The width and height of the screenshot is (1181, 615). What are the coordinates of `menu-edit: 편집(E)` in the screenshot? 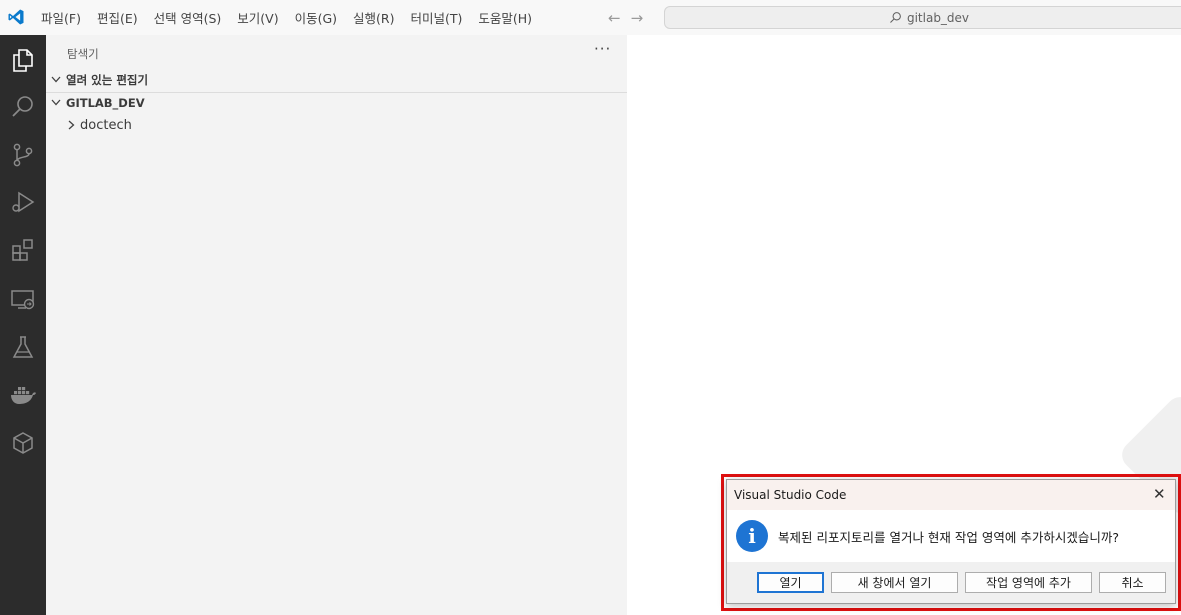 It's located at (117, 17).